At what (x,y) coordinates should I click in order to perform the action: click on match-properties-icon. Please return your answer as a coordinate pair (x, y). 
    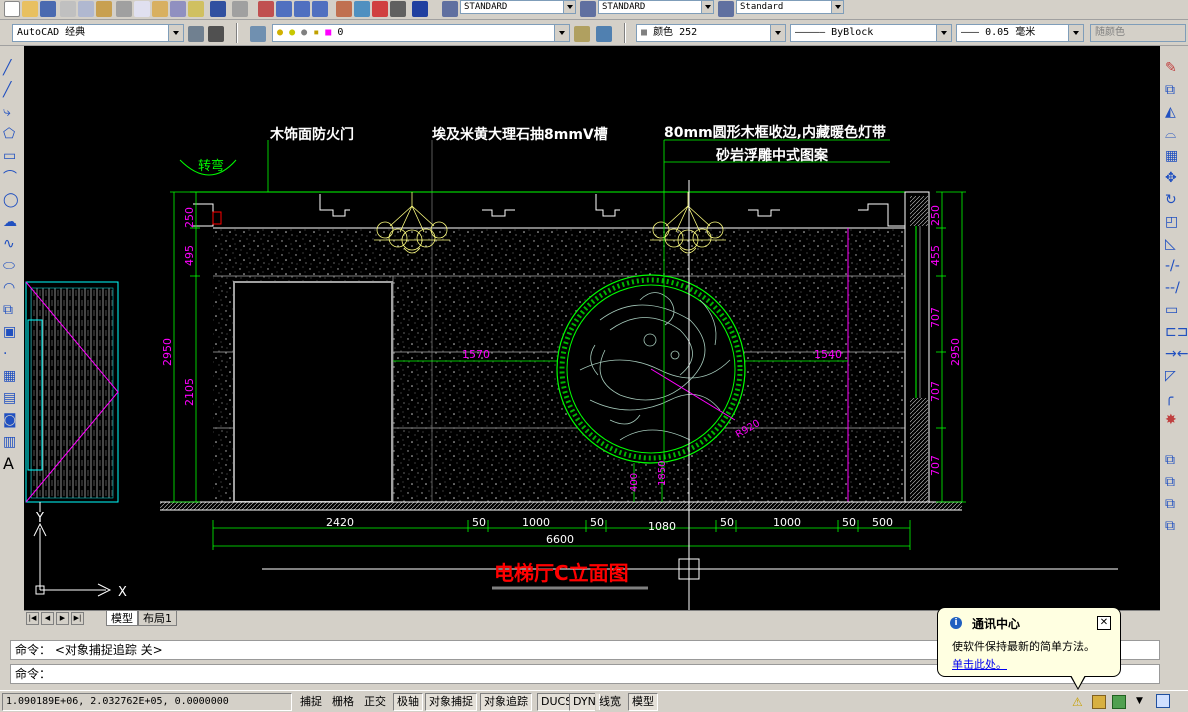
    Looking at the image, I should click on (178, 9).